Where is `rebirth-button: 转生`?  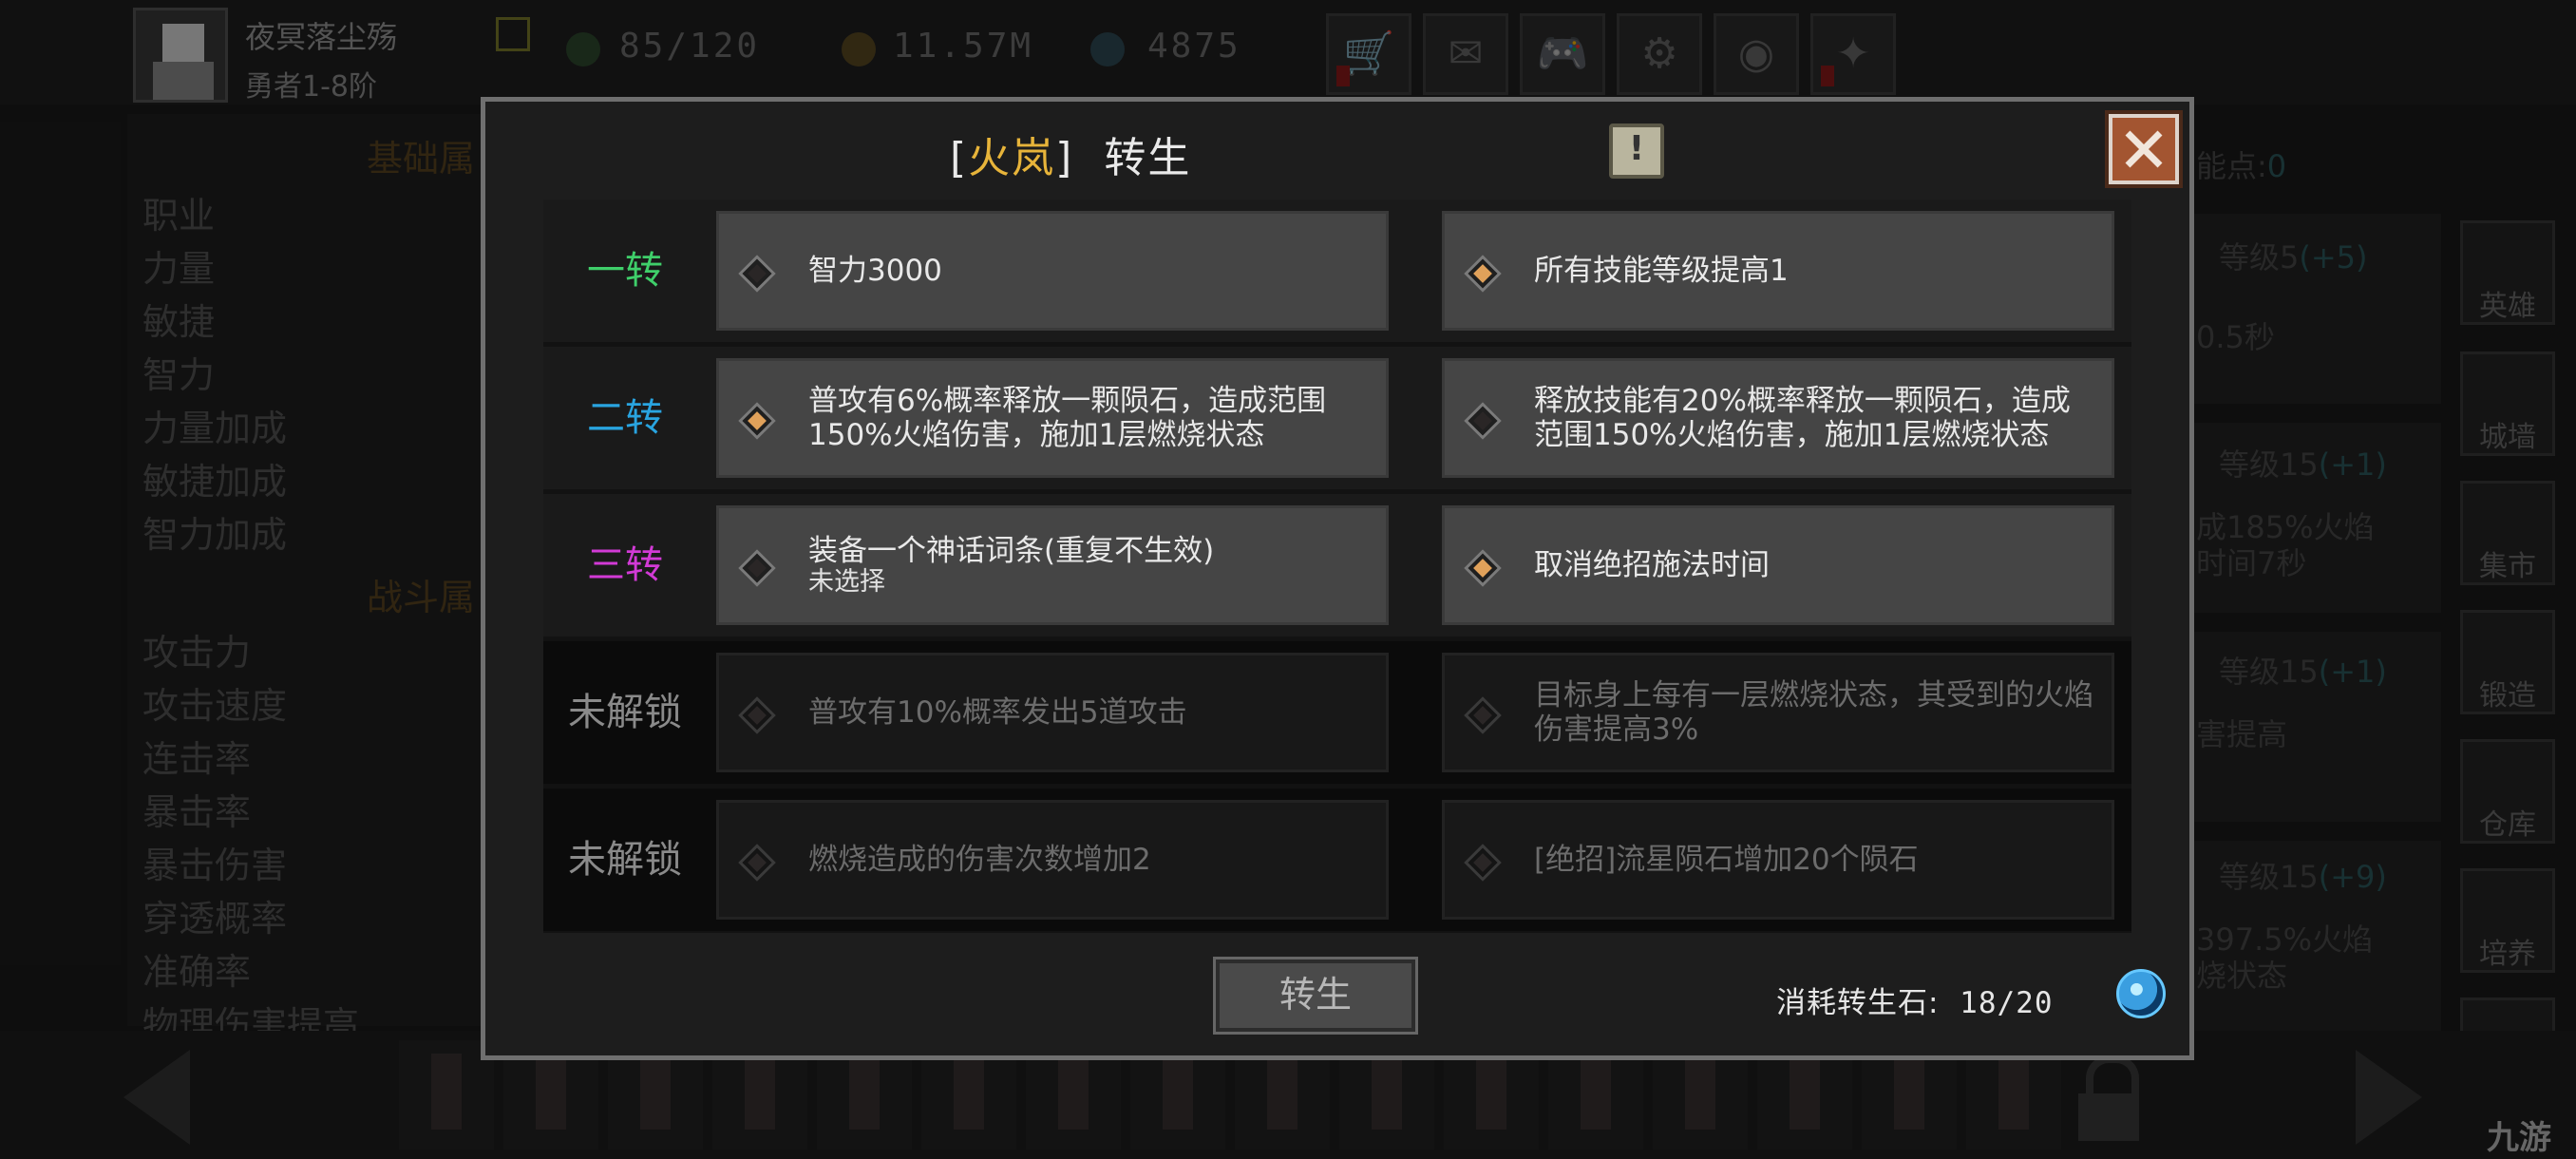
rebirth-button: 转生 is located at coordinates (1315, 996).